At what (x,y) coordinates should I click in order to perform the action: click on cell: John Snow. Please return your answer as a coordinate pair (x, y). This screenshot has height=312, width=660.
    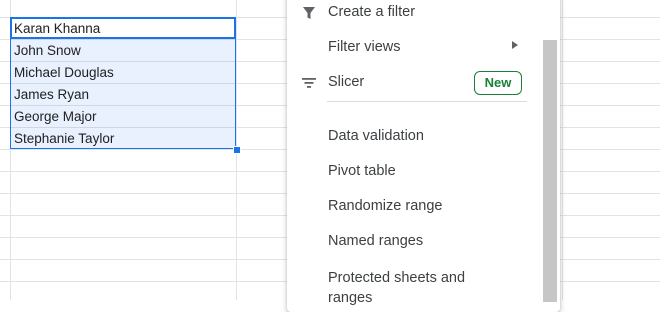
    Looking at the image, I should click on (123, 51).